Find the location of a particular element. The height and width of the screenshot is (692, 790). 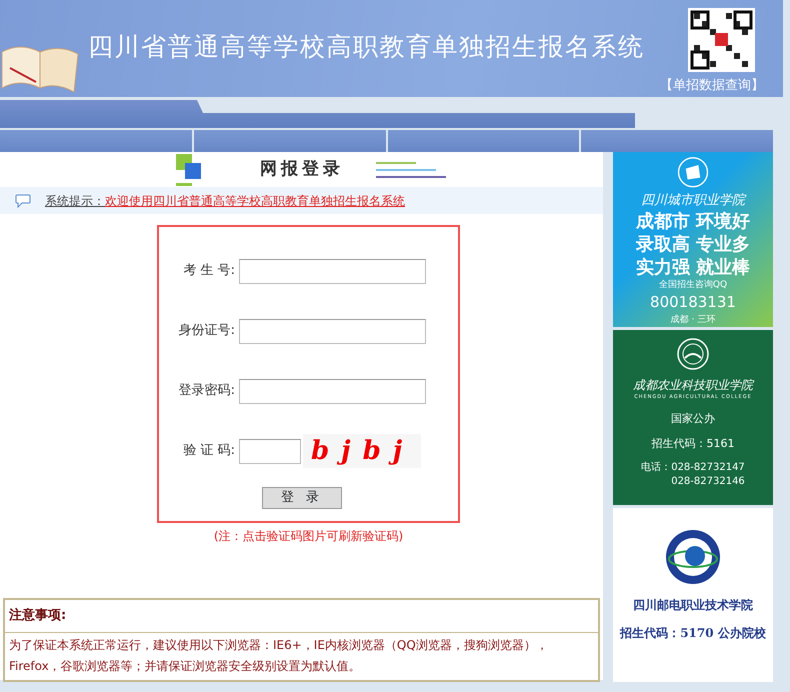

notice-label: 系统提示： is located at coordinates (75, 201).